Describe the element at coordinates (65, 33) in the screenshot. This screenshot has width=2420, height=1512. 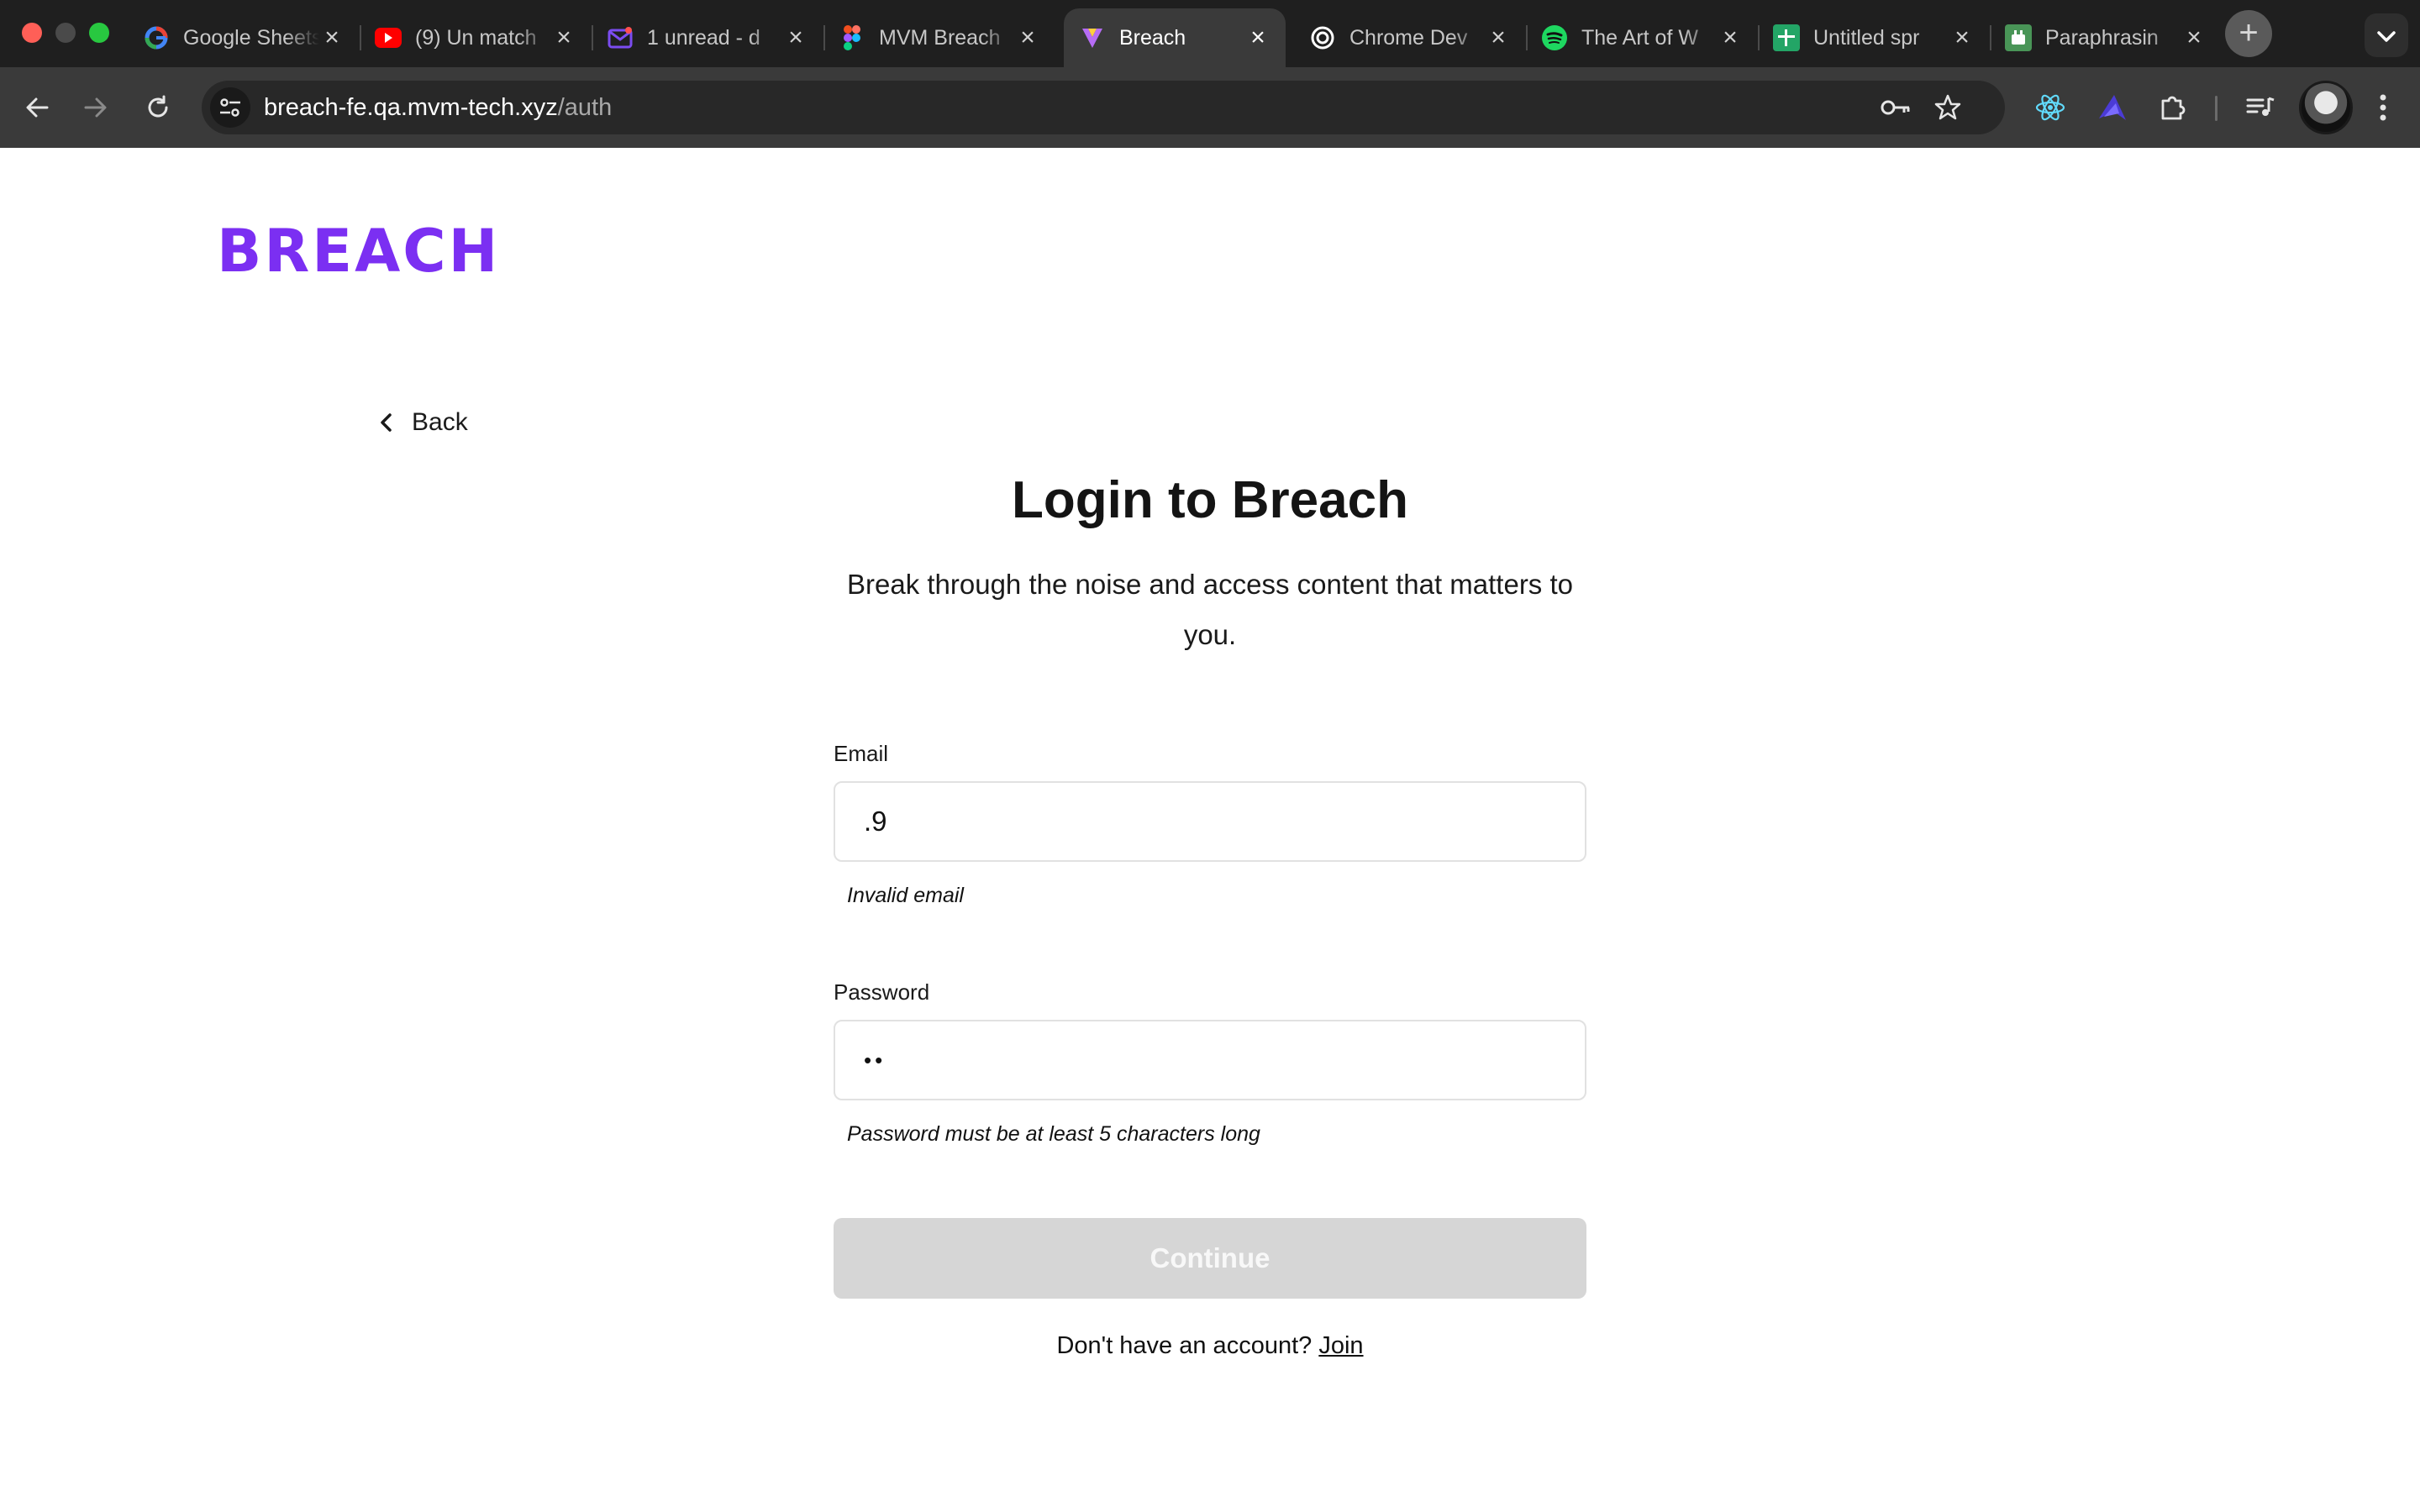
I see `minimize-window-button` at that location.